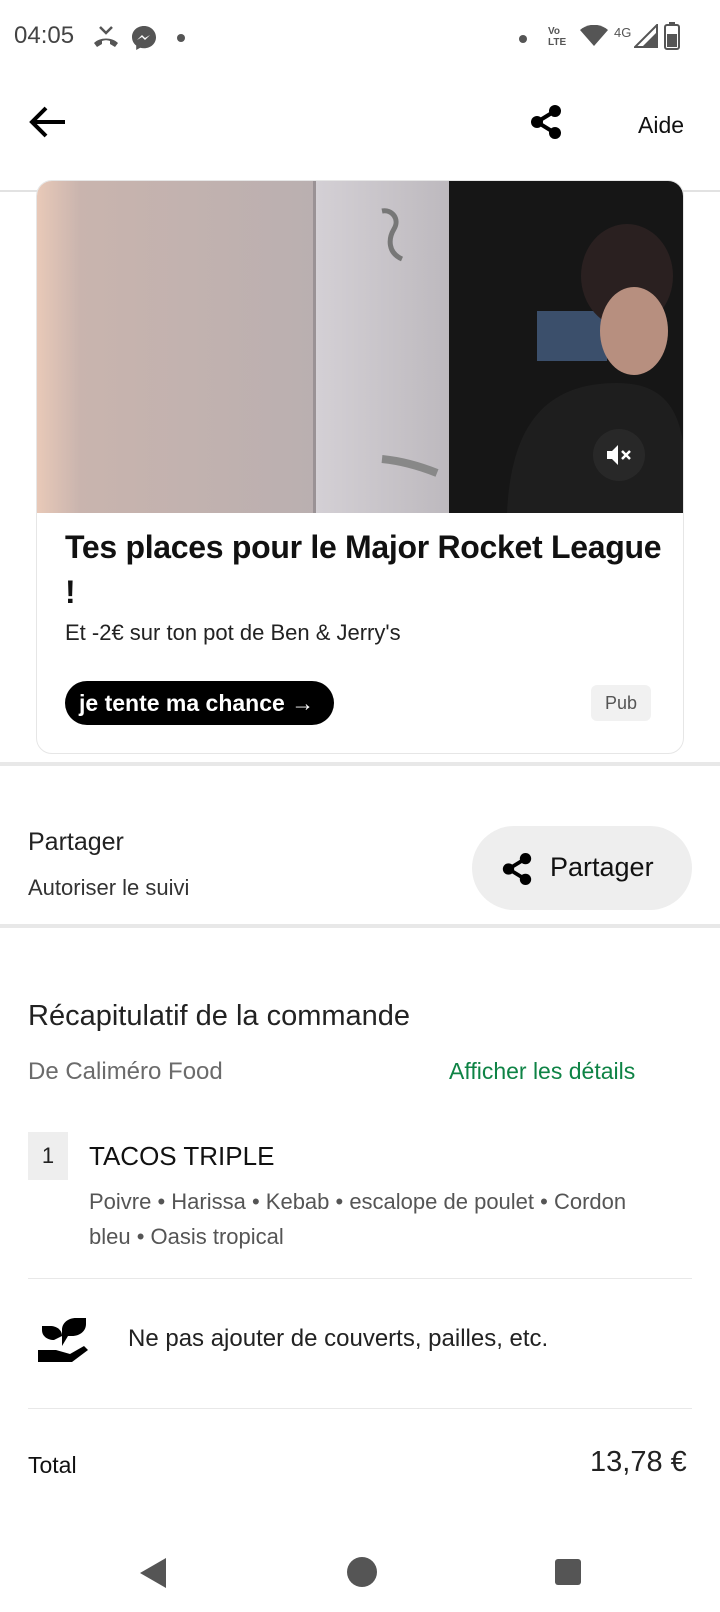 This screenshot has width=720, height=1612. What do you see at coordinates (200, 703) in the screenshot?
I see `ad-cta-button: je tente ma chance →` at bounding box center [200, 703].